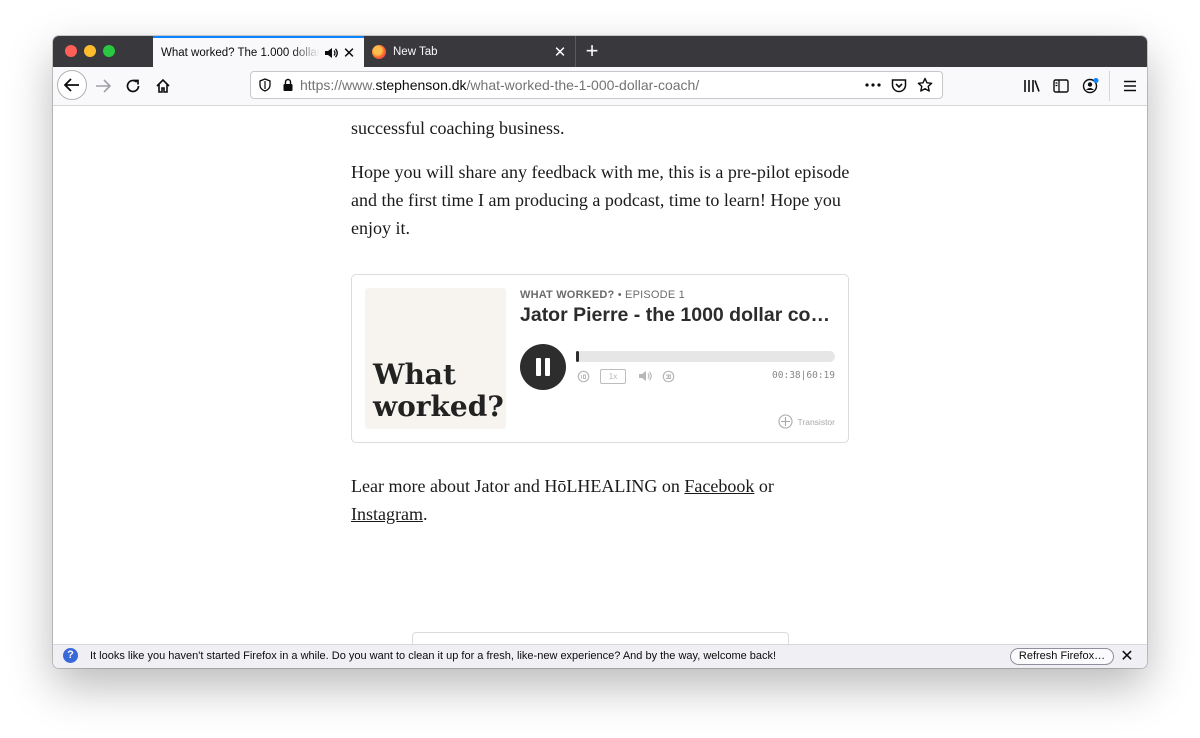 This screenshot has height=738, width=1200. What do you see at coordinates (600, 638) in the screenshot?
I see `embedded-box` at bounding box center [600, 638].